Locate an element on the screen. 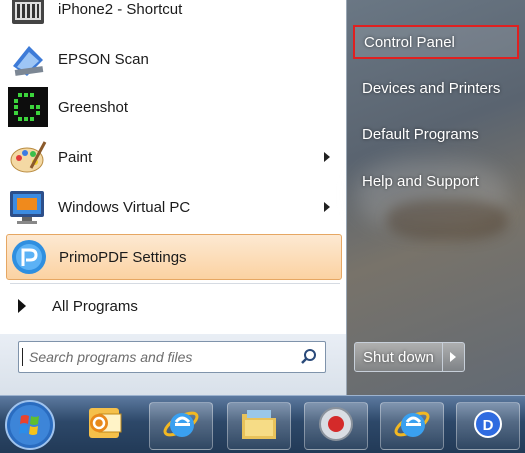 This screenshot has width=525, height=453. shutdown-options-button is located at coordinates (453, 357).